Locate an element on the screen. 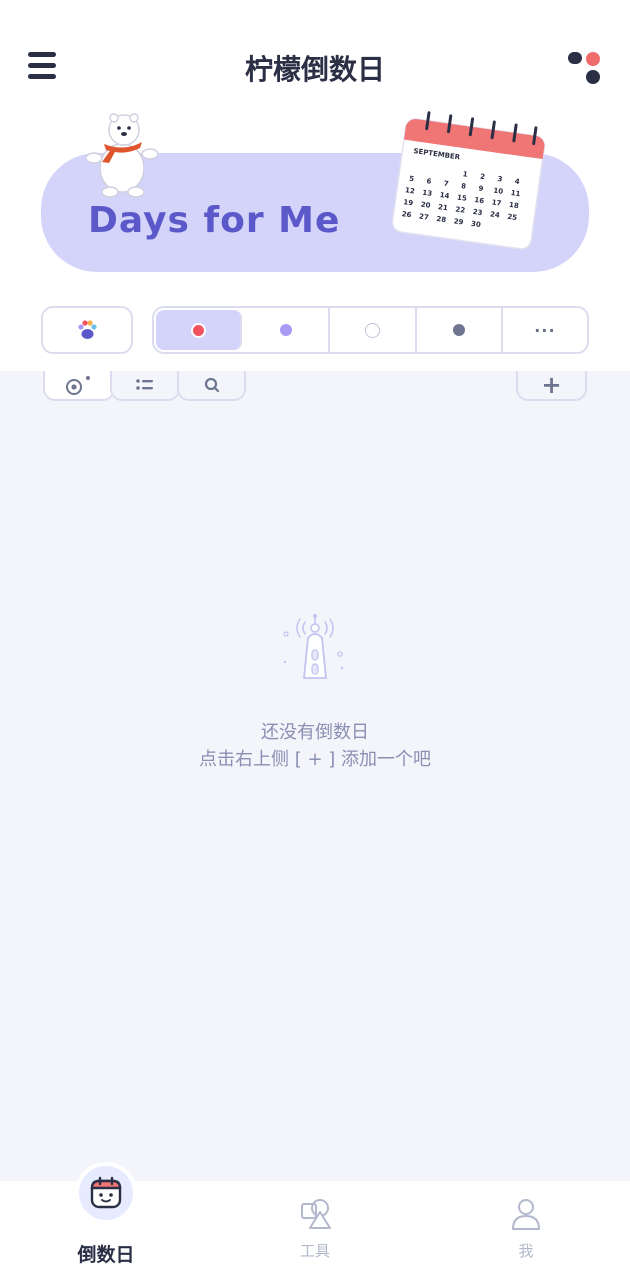 The image size is (630, 1280). nav-label-countdown: 倒数日 is located at coordinates (106, 1253).